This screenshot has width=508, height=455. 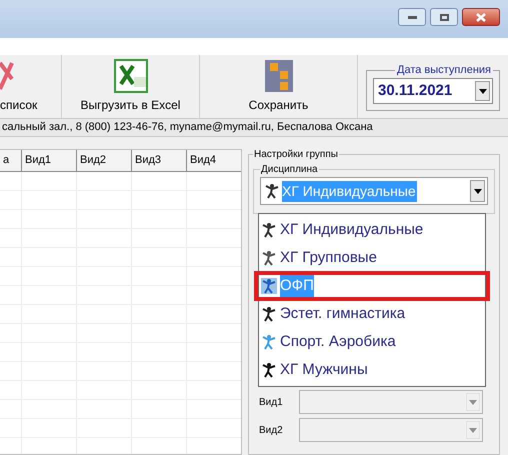 I want to click on toolbar-button: Сохранить, so click(x=279, y=86).